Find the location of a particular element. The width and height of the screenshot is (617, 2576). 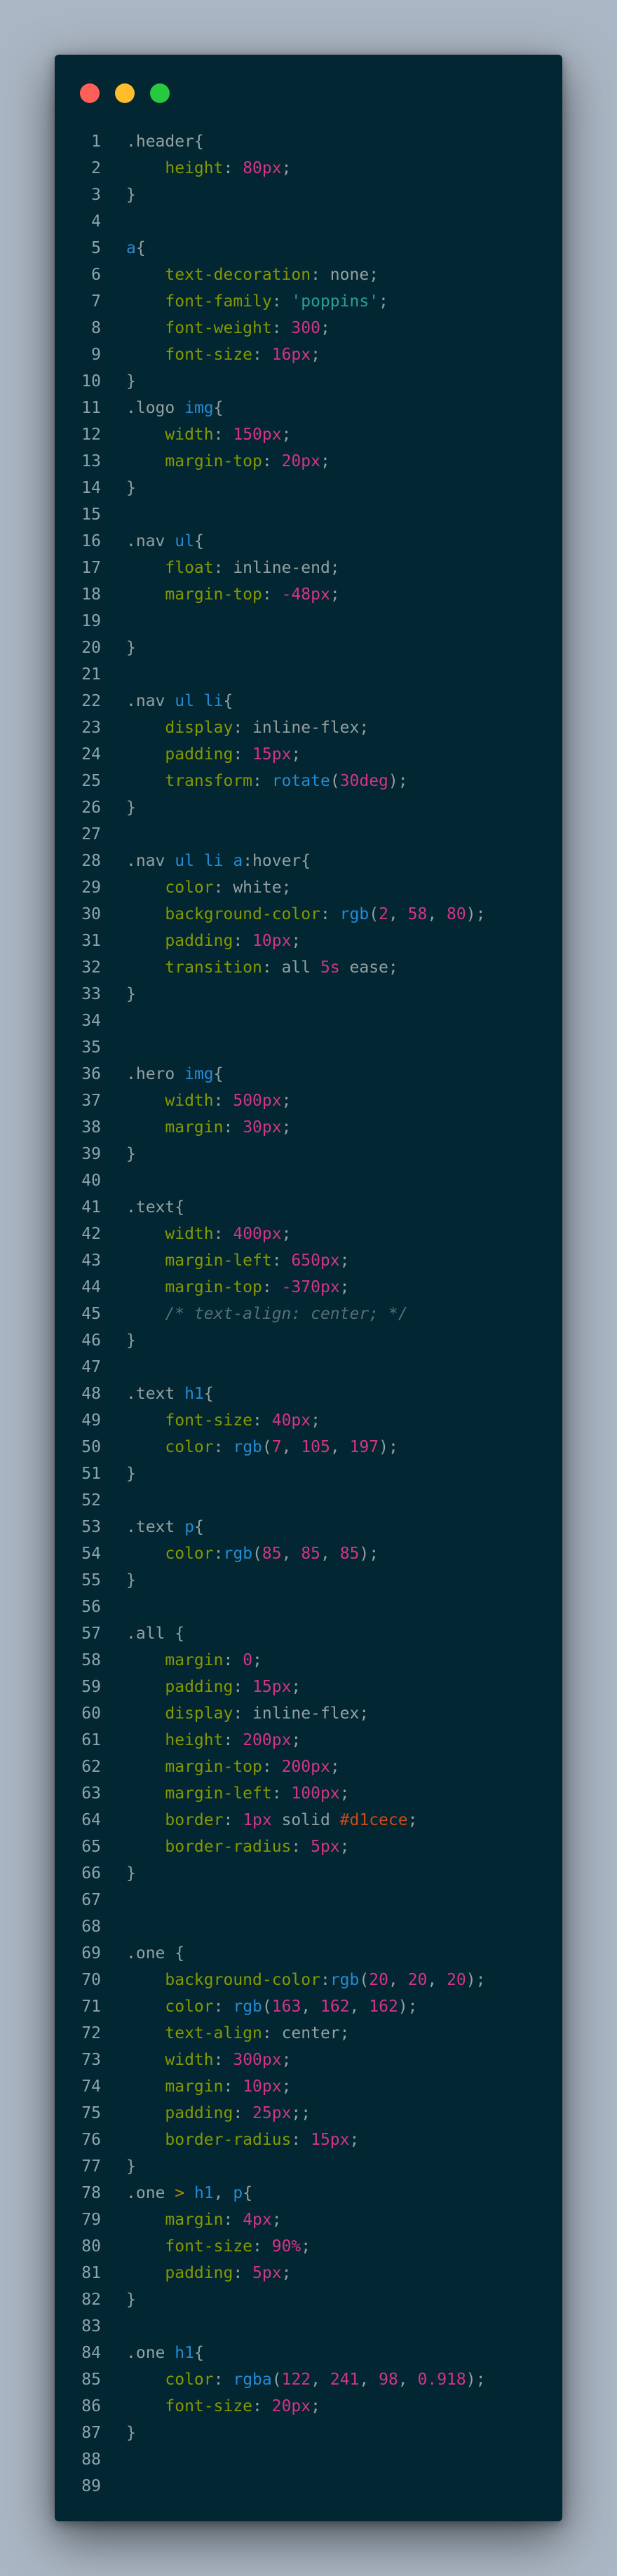

line-number: 45 is located at coordinates (91, 1314).